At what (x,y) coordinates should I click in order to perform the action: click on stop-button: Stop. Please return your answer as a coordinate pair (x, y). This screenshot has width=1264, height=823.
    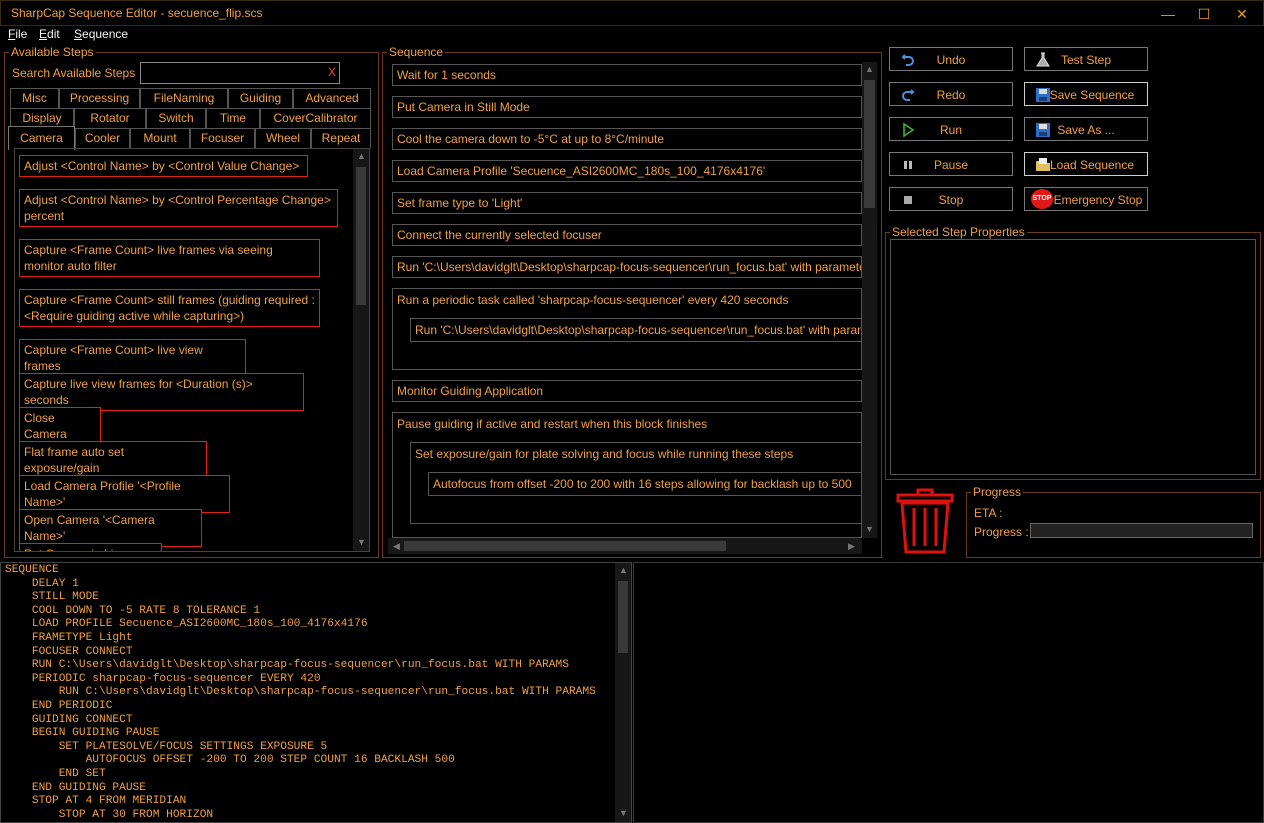
    Looking at the image, I should click on (951, 199).